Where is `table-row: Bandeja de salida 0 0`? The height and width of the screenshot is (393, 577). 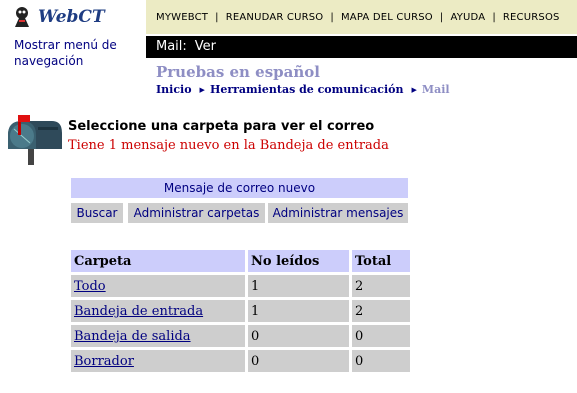
table-row: Bandeja de salida 0 0 is located at coordinates (240, 336).